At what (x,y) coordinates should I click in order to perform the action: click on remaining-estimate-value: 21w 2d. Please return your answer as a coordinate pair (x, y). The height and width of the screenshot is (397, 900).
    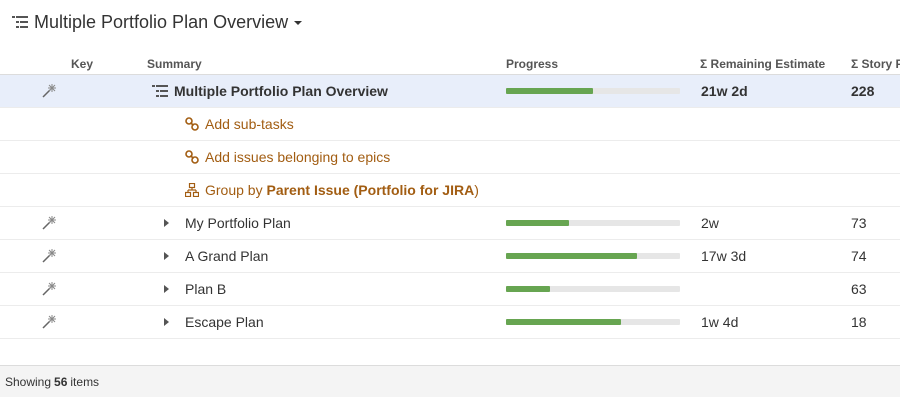
    Looking at the image, I should click on (724, 91).